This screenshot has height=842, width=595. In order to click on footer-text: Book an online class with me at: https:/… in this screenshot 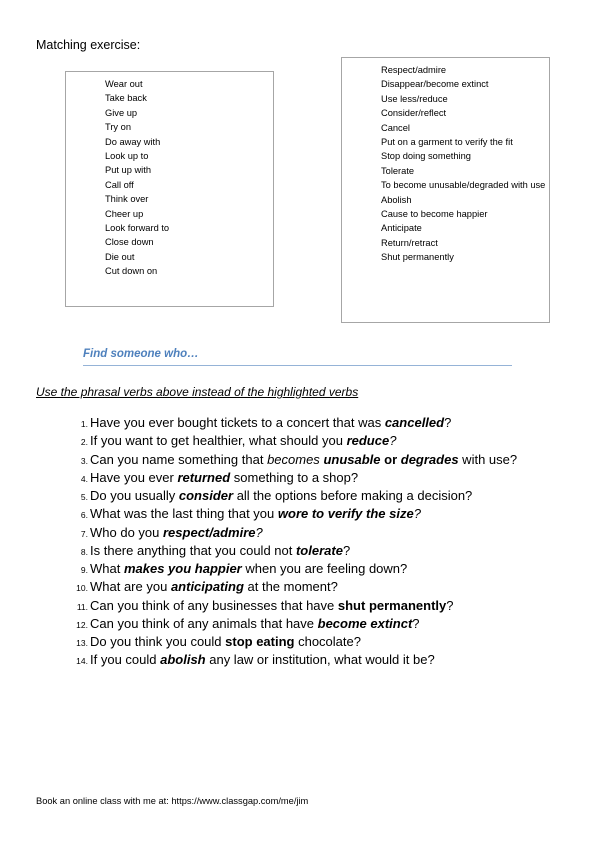, I will do `click(172, 801)`.